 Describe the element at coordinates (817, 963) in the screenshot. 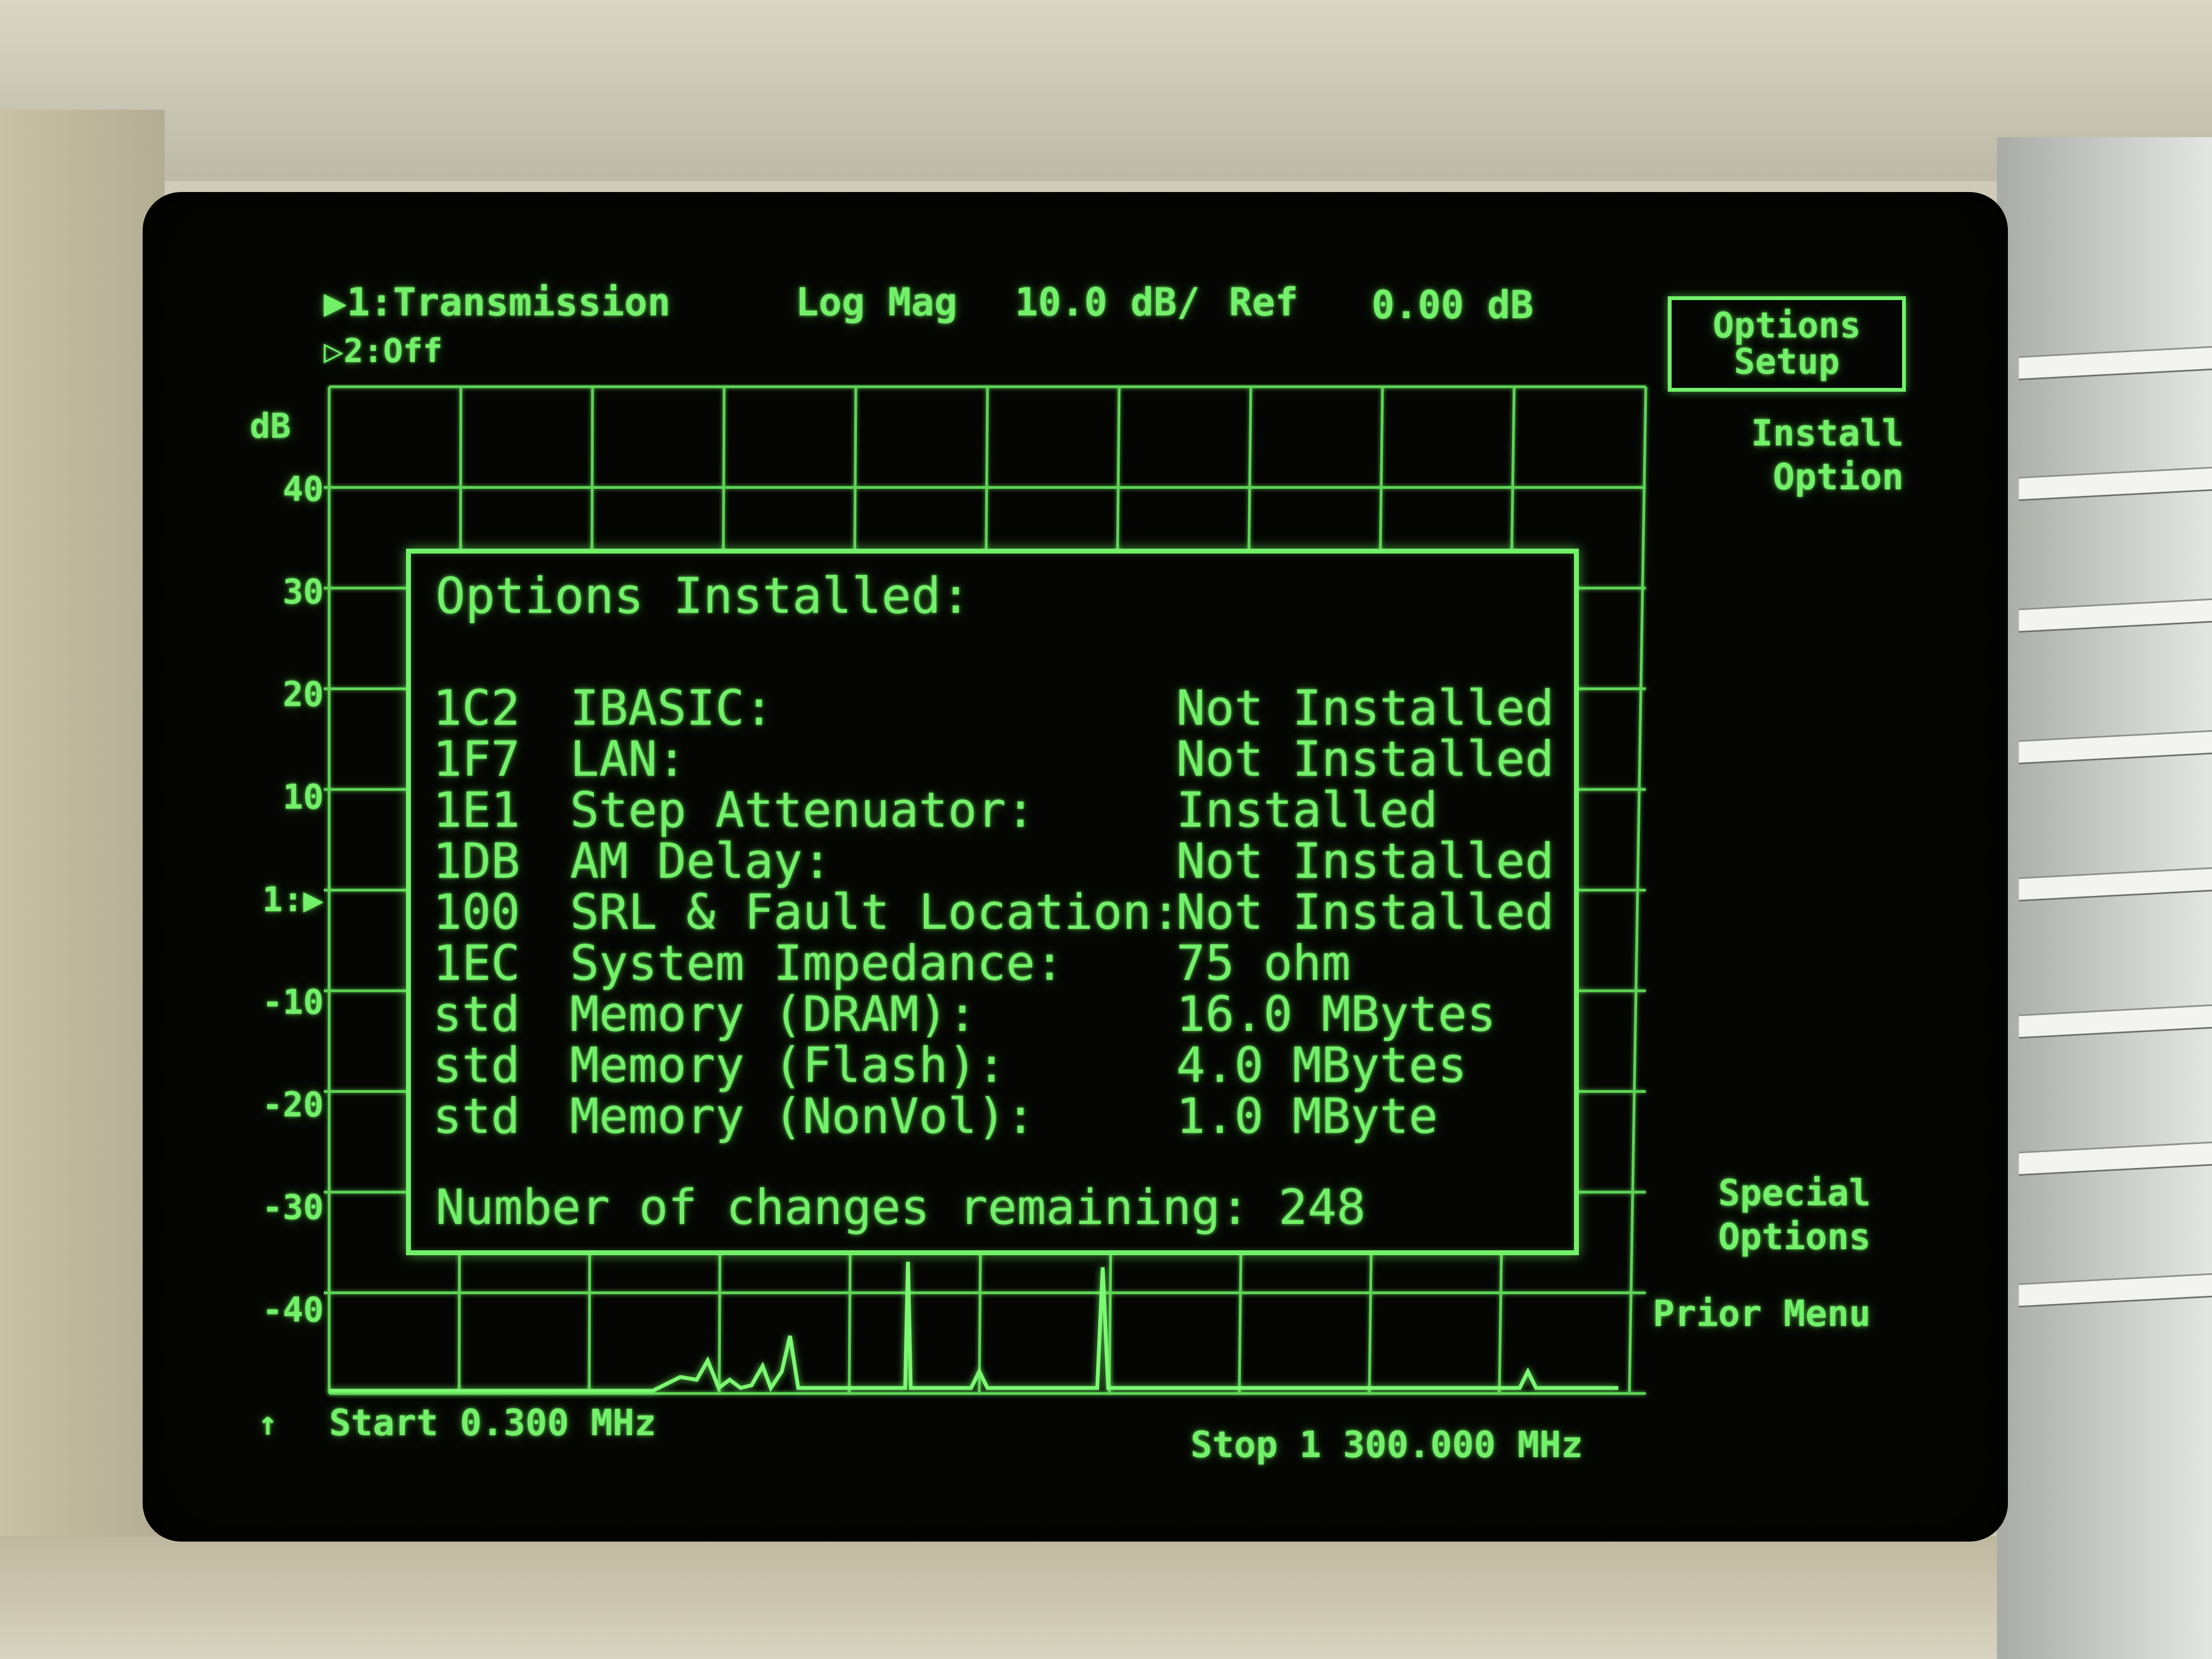

I see `option-name: System Impedance:` at that location.